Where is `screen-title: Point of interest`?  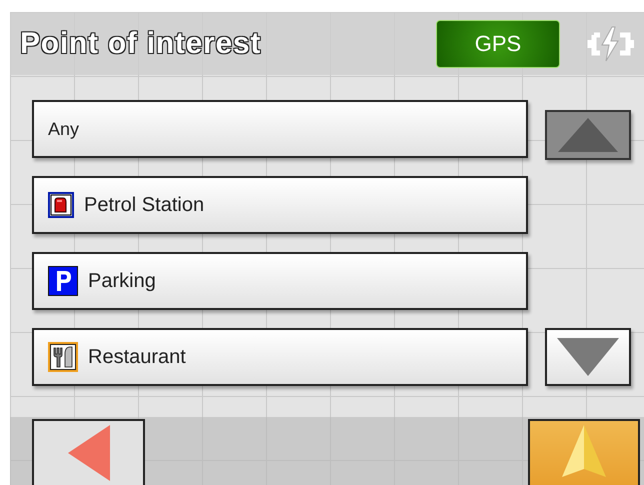
screen-title: Point of interest is located at coordinates (141, 44).